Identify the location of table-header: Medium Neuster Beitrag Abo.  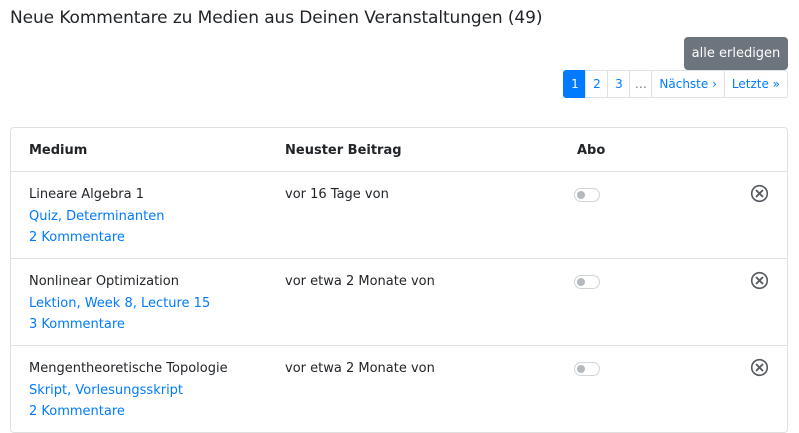
(399, 150).